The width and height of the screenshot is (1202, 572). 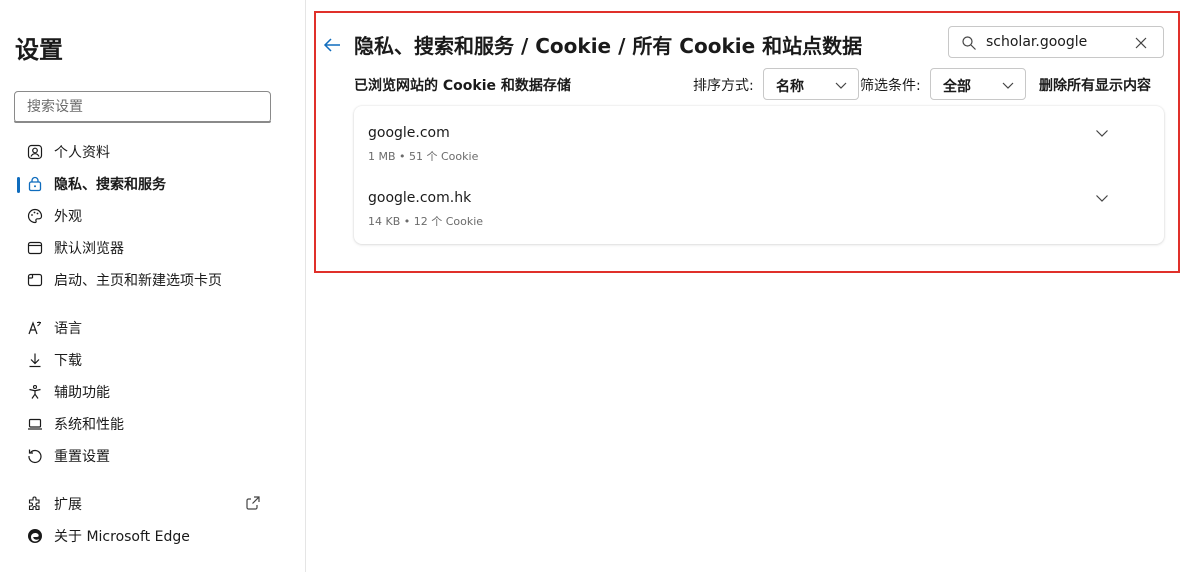 I want to click on sidebar-item-system: 系统和性能, so click(x=75, y=424).